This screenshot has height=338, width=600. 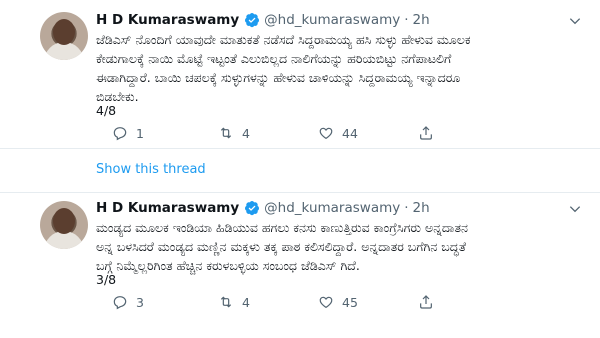 I want to click on reply-button: 3, so click(x=128, y=302).